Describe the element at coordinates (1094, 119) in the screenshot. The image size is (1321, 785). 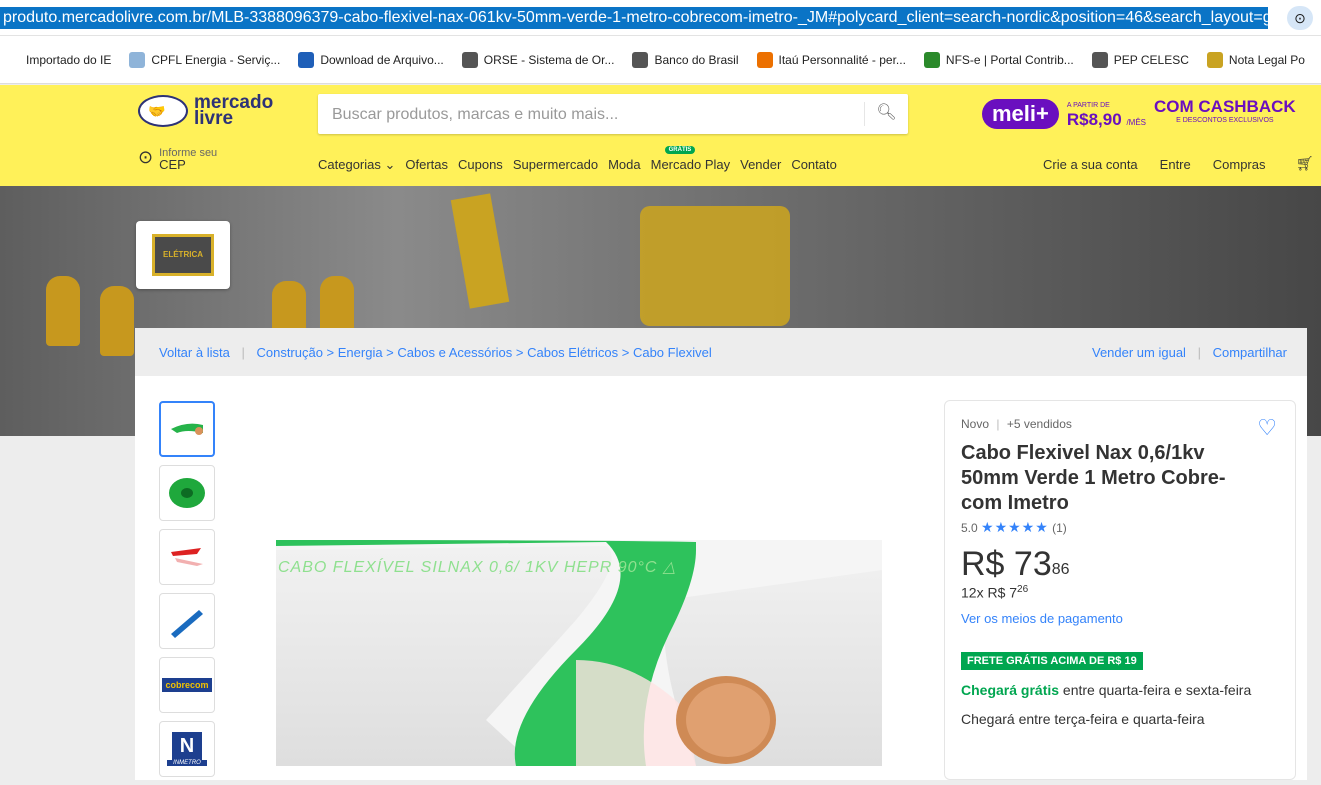
I see `meli-price: R$8,90` at that location.